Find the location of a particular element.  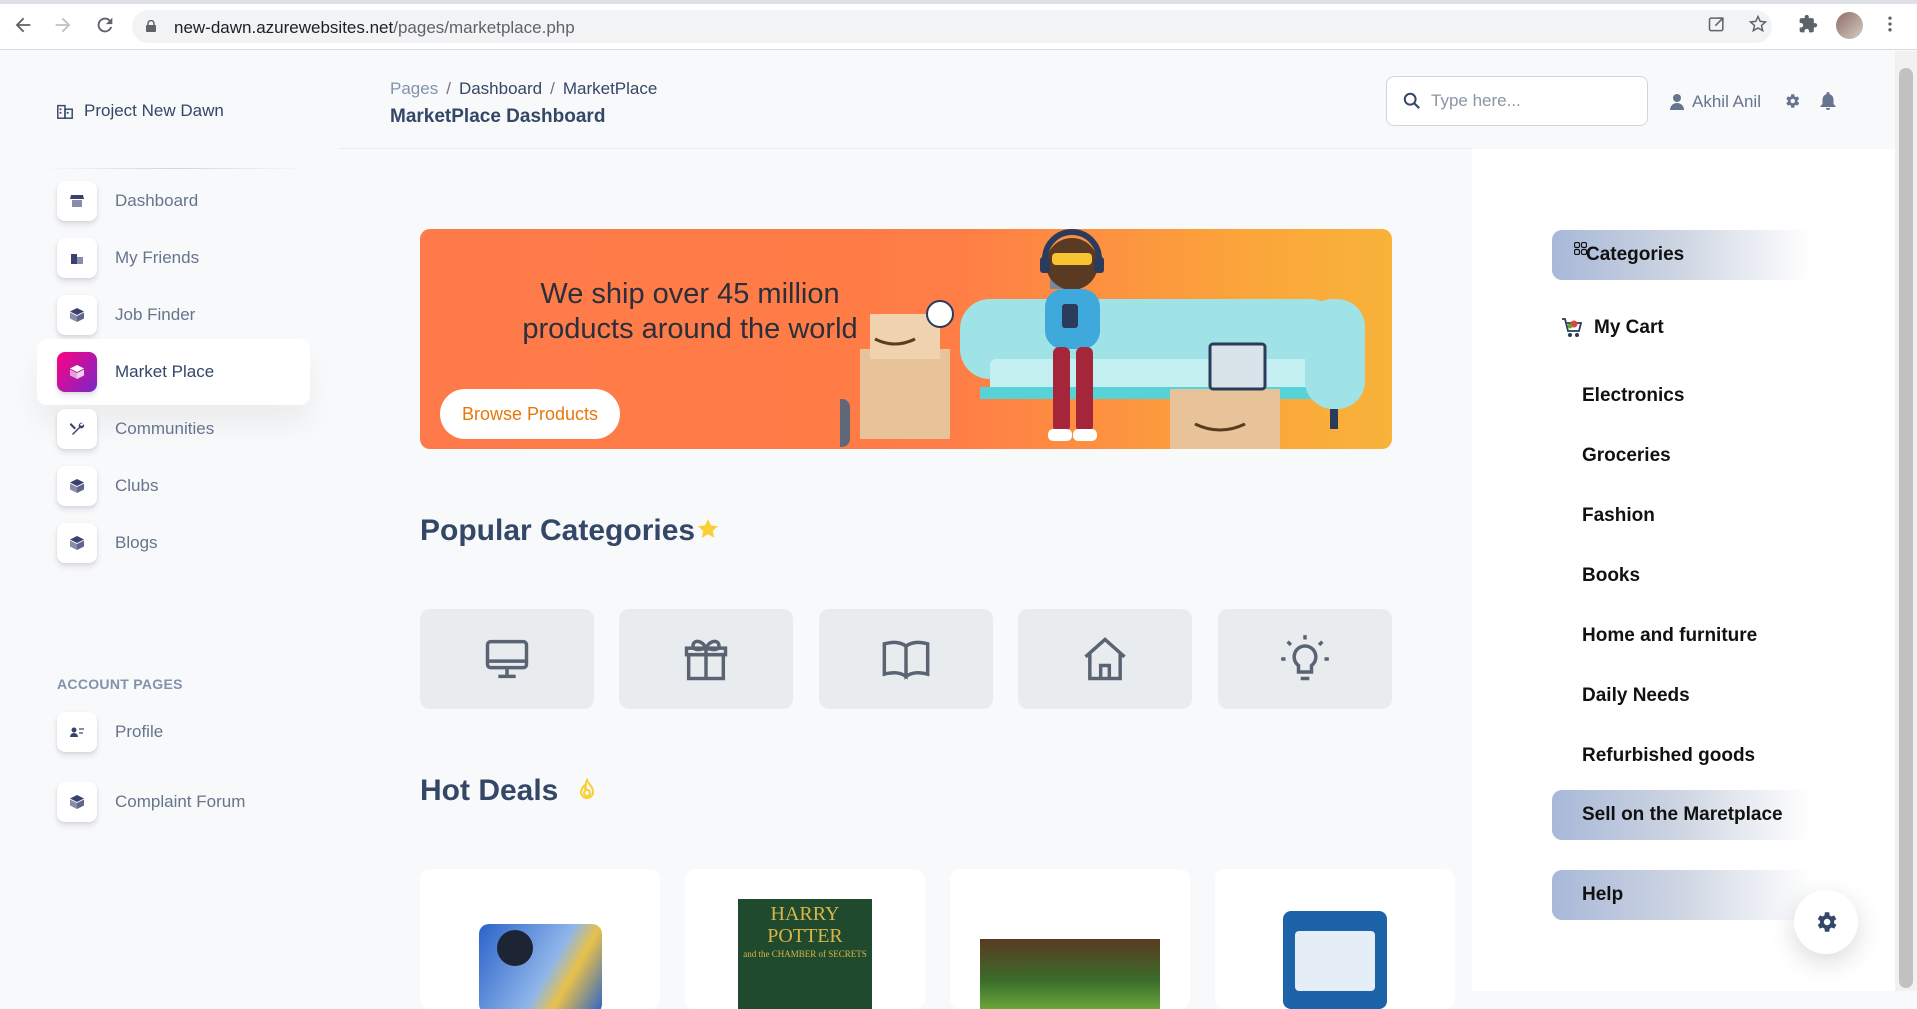

brand-name: Project New Dawn is located at coordinates (154, 110).